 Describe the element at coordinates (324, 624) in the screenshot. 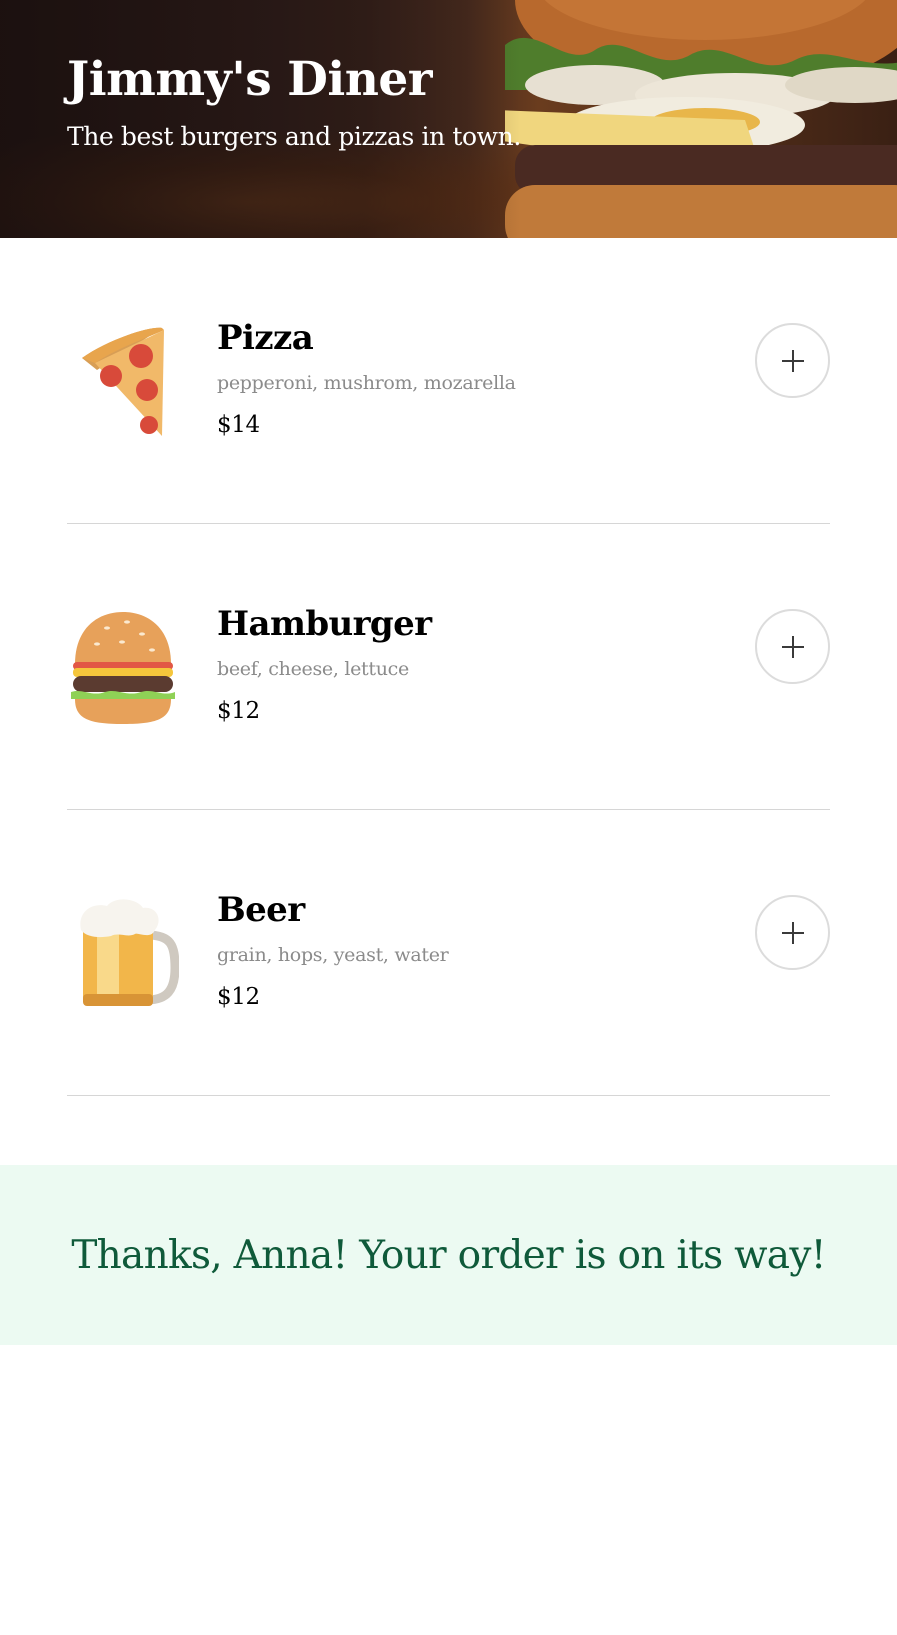

I see `item-name: Hamburger` at that location.